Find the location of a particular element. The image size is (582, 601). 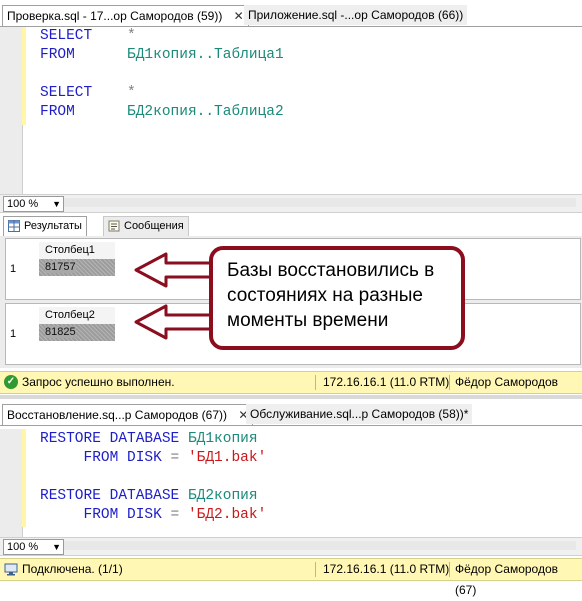

grid-icon is located at coordinates (14, 226).